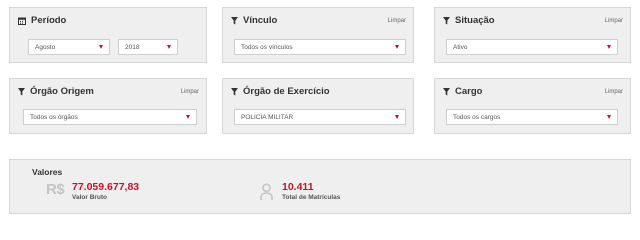 This screenshot has height=240, width=640. What do you see at coordinates (320, 117) in the screenshot?
I see `orgao-exercicio-select: POLICIA MILITAR` at bounding box center [320, 117].